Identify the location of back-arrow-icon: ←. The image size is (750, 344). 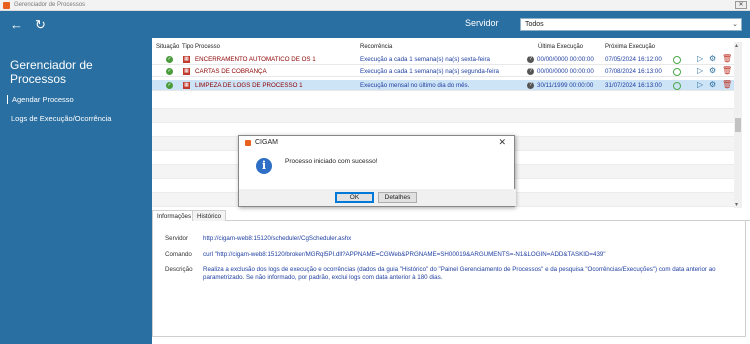
(16, 24).